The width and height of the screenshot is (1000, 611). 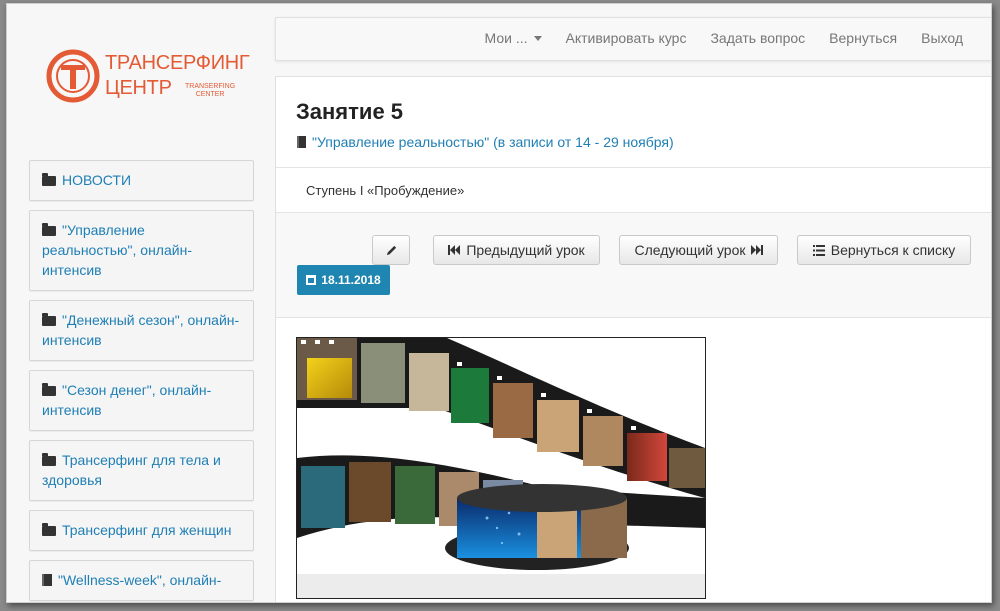 I want to click on pencil-icon, so click(x=391, y=250).